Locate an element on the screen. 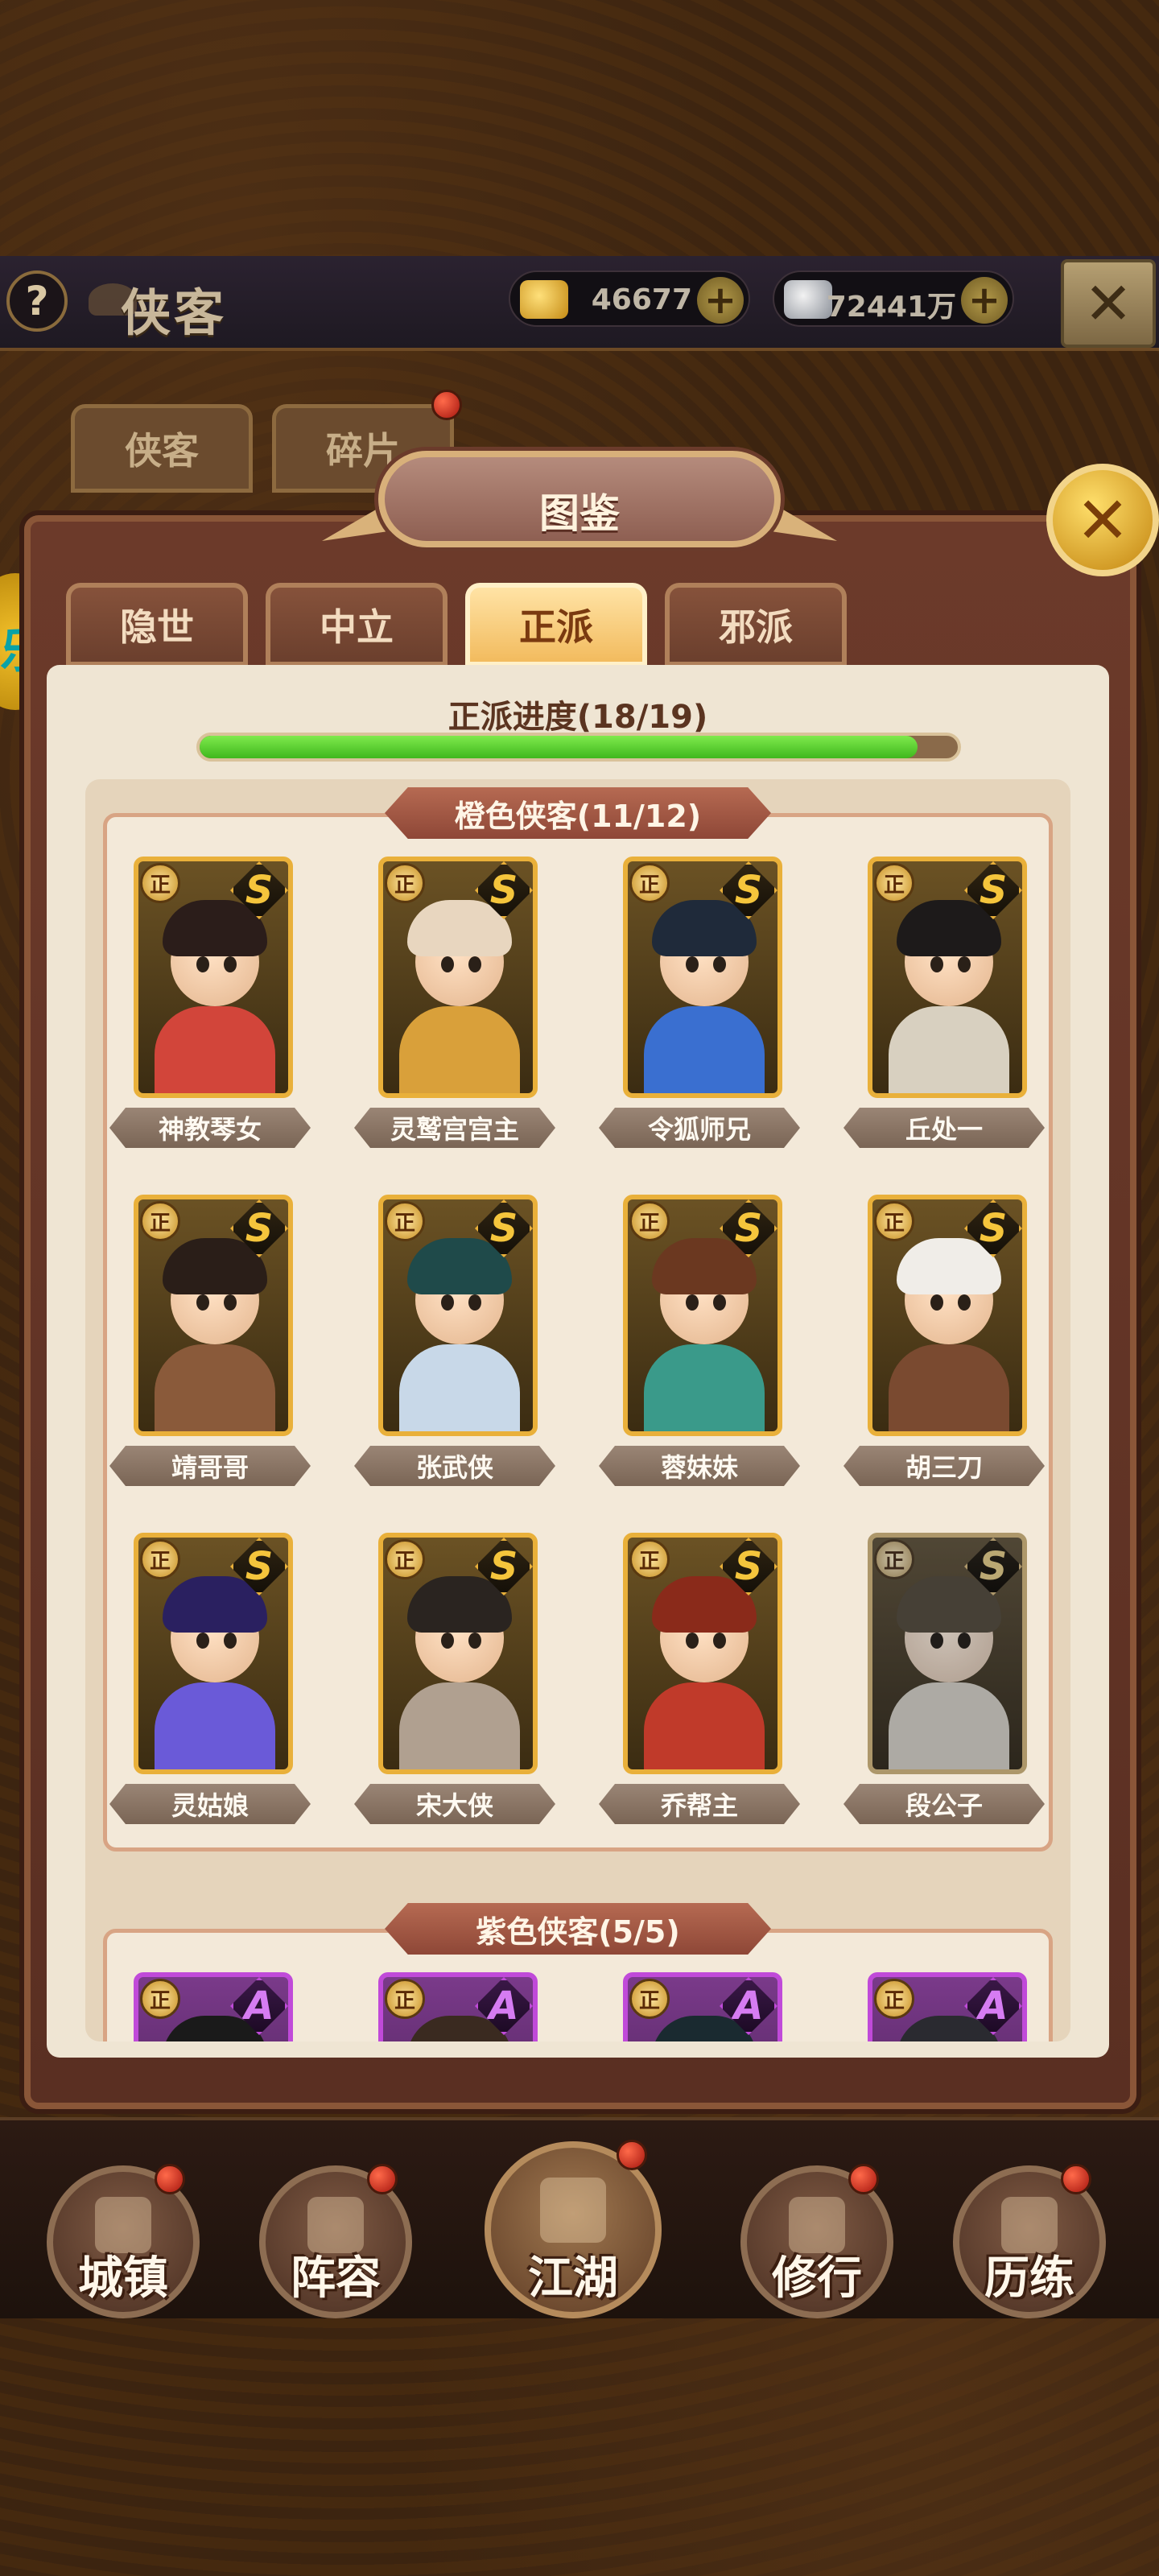 The height and width of the screenshot is (2576, 1159). nav-label: 江湖 is located at coordinates (573, 2278).